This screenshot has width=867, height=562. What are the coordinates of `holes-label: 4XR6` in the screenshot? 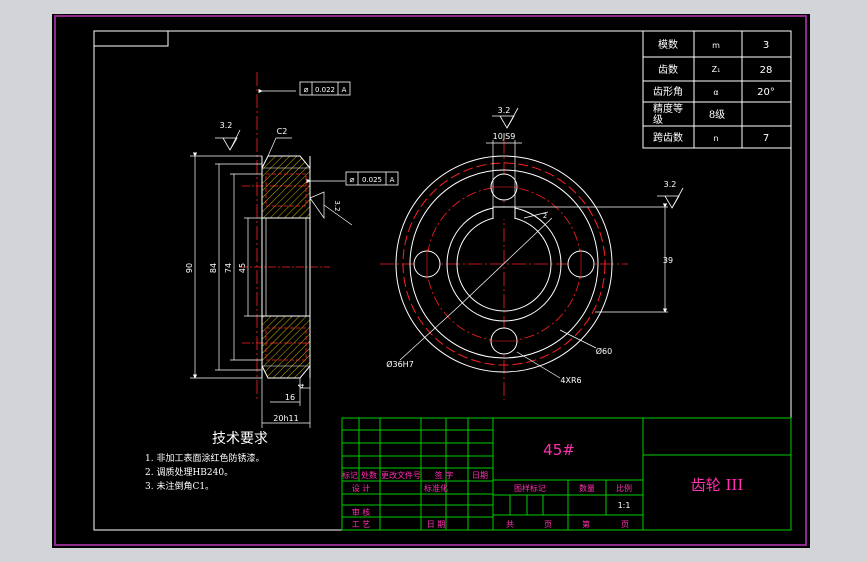 It's located at (570, 380).